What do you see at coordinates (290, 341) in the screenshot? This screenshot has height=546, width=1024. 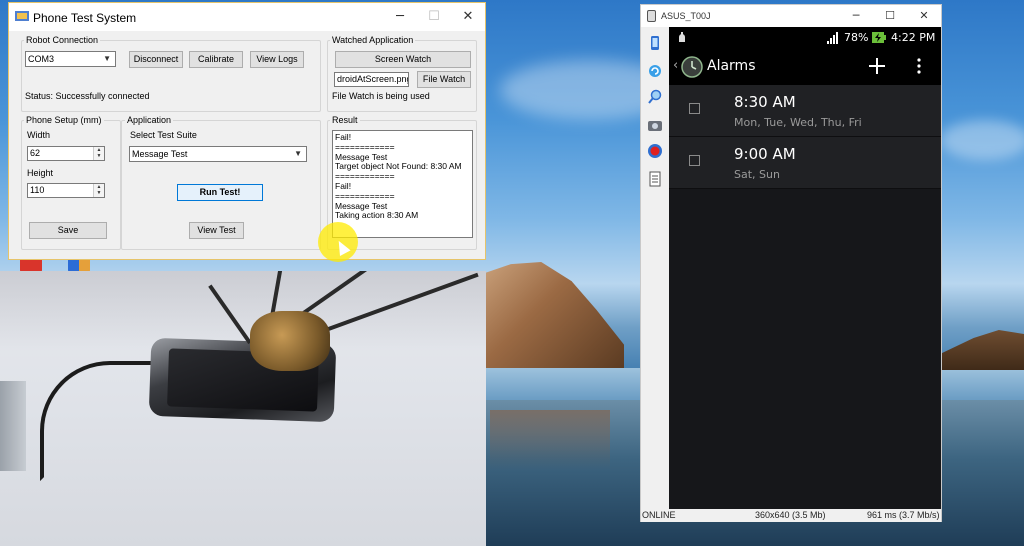 I see `robot-end-effector` at bounding box center [290, 341].